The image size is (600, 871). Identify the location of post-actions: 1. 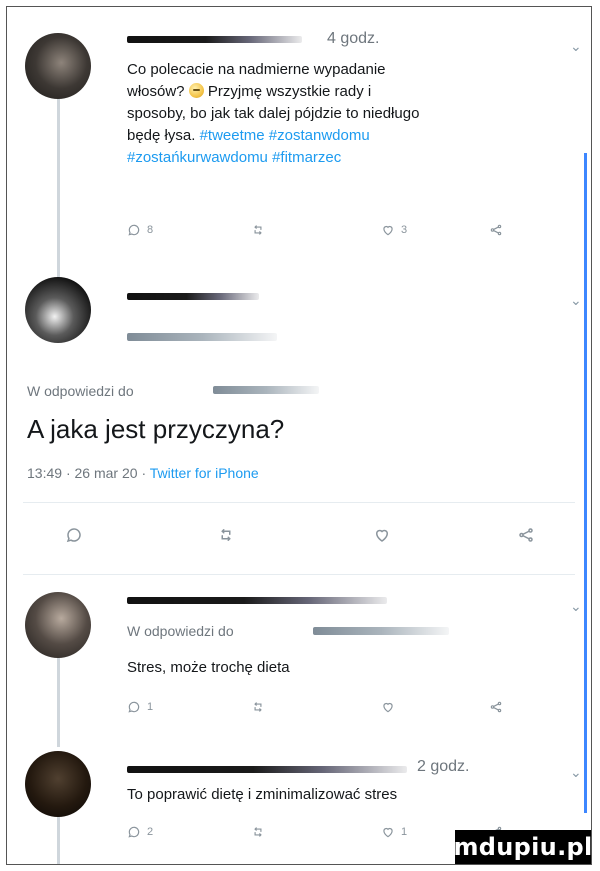
(322, 712).